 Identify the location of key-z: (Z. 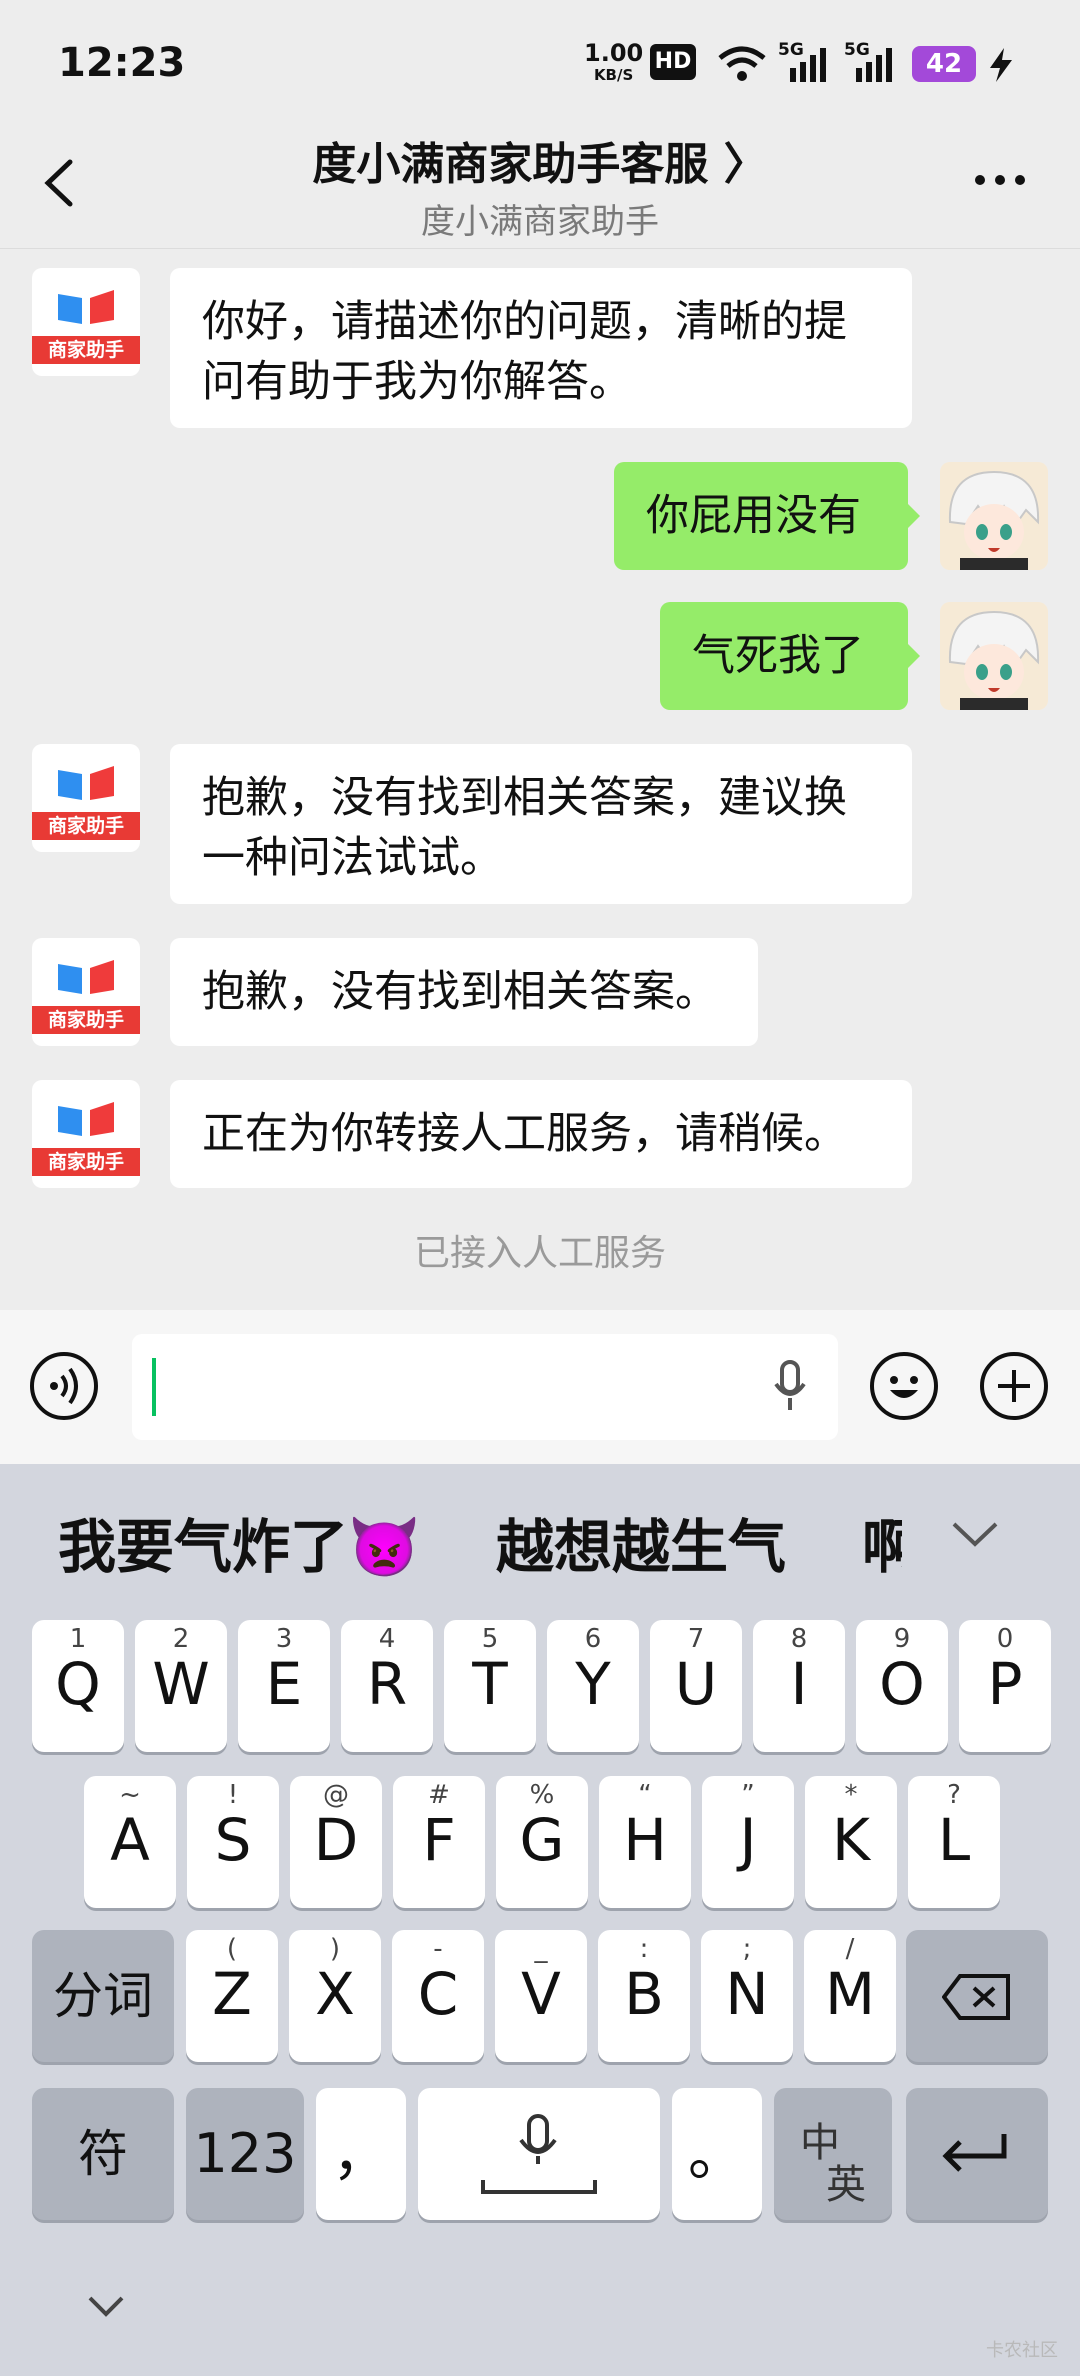
(232, 1996).